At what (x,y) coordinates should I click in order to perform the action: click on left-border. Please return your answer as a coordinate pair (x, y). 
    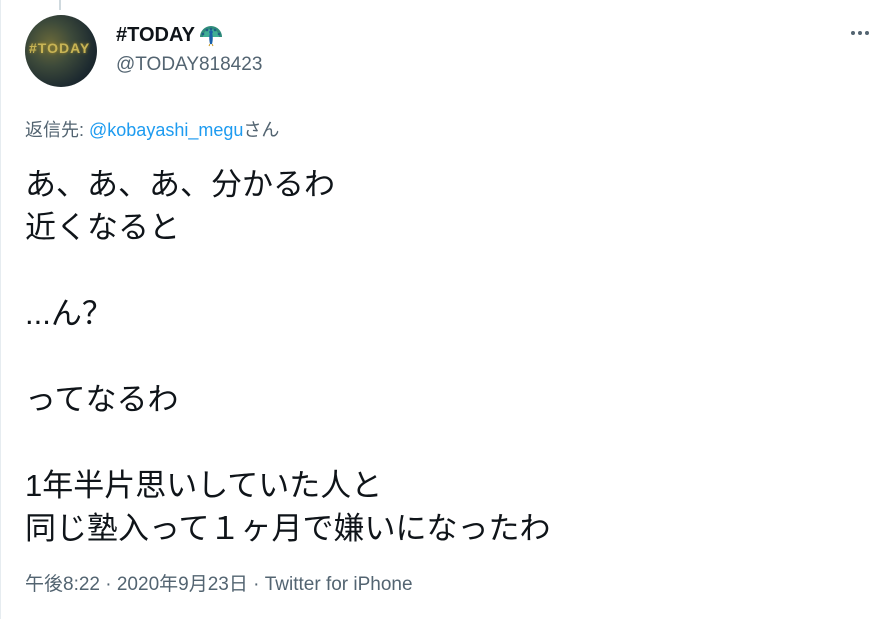
    Looking at the image, I should click on (0, 309).